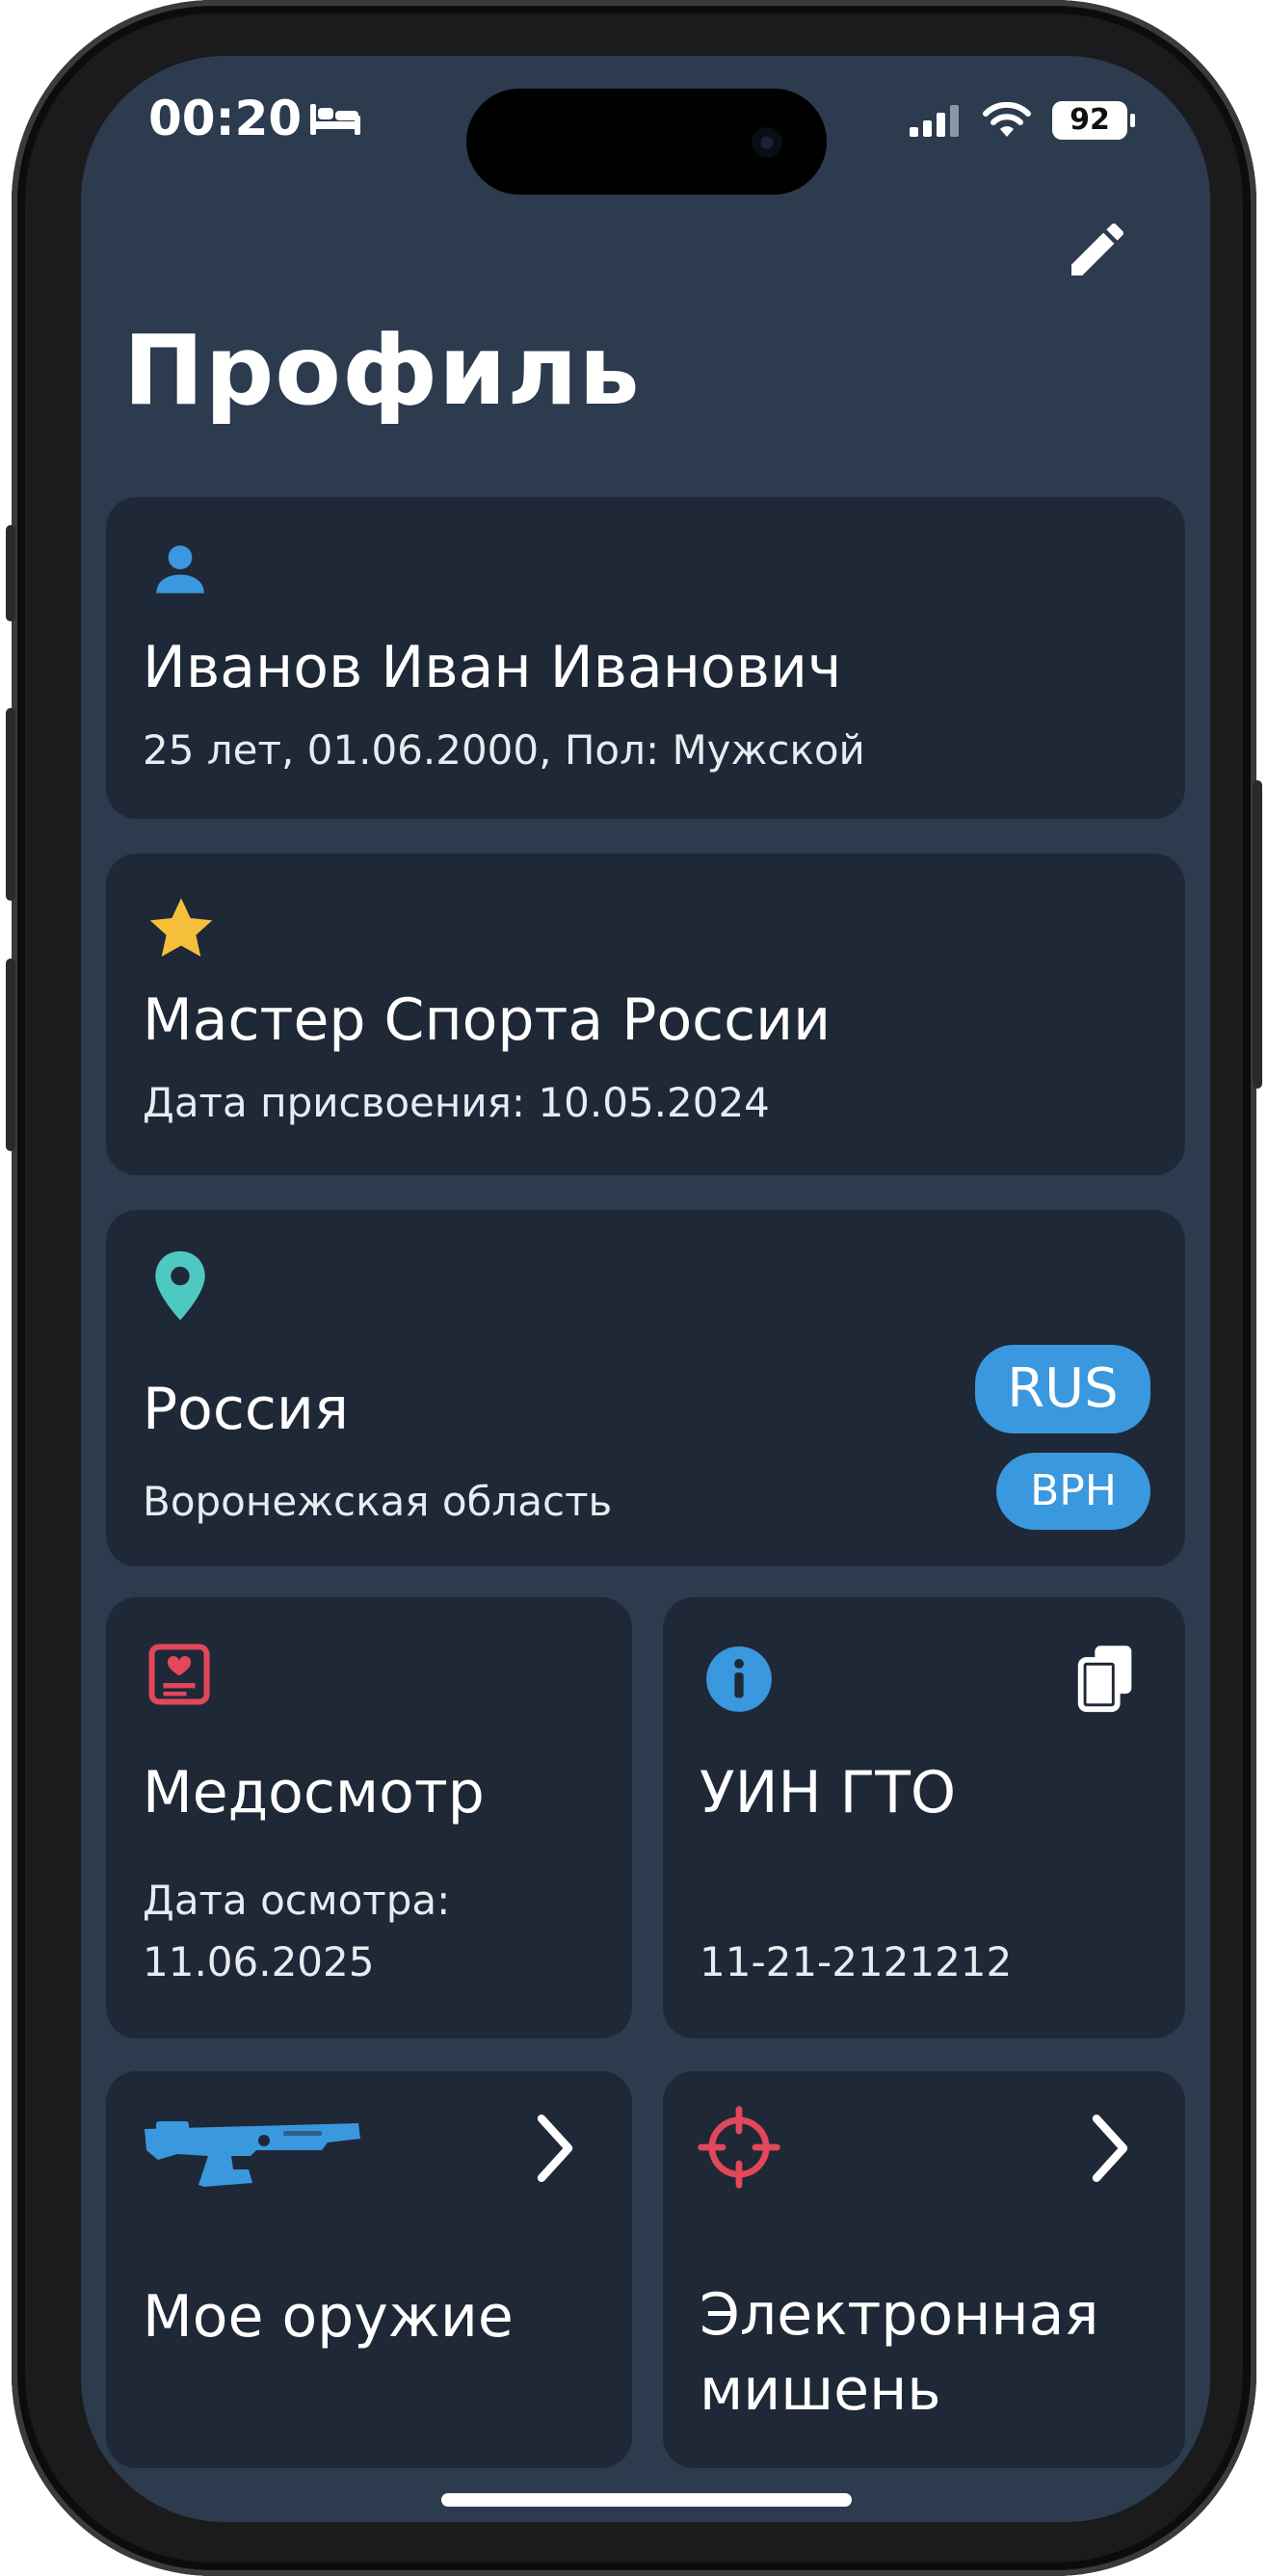  I want to click on country-name: Россия, so click(246, 1409).